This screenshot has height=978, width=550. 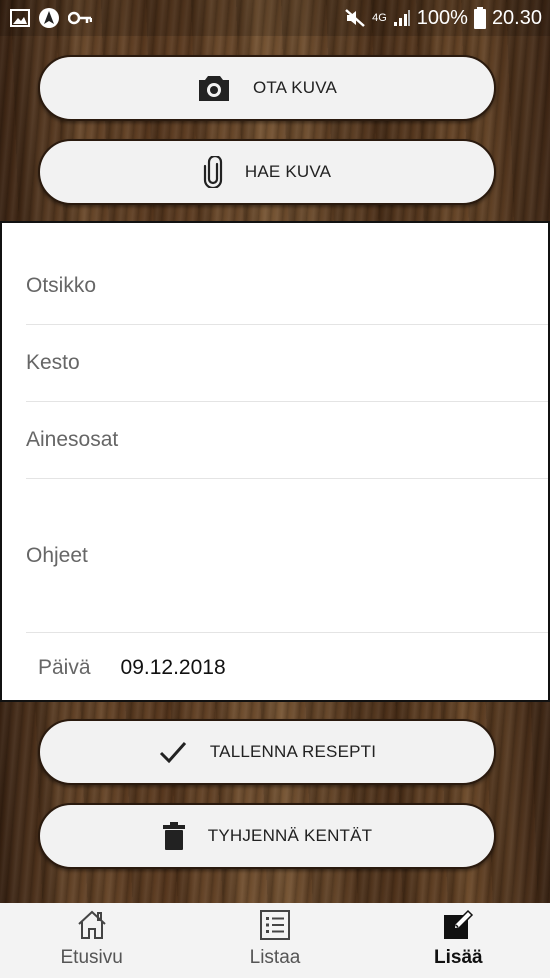 I want to click on check-icon, so click(x=172, y=753).